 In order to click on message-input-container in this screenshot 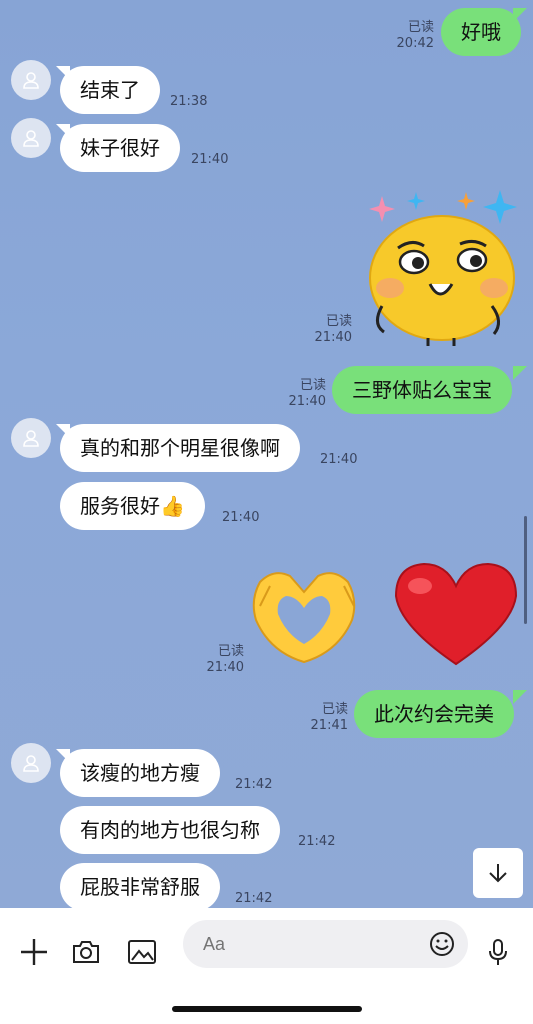, I will do `click(325, 944)`.